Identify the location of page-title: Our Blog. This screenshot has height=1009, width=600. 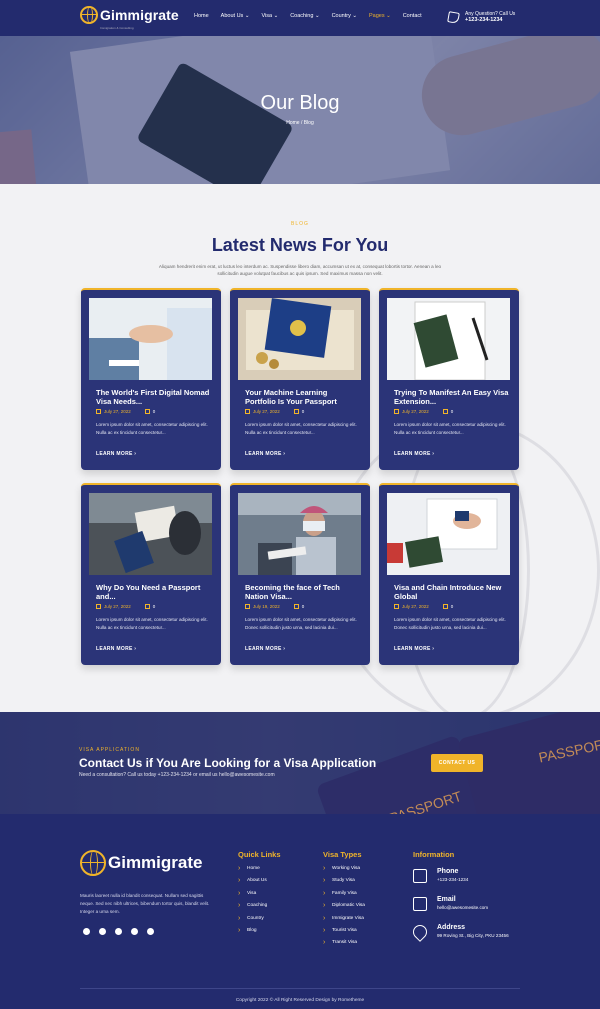
(300, 103).